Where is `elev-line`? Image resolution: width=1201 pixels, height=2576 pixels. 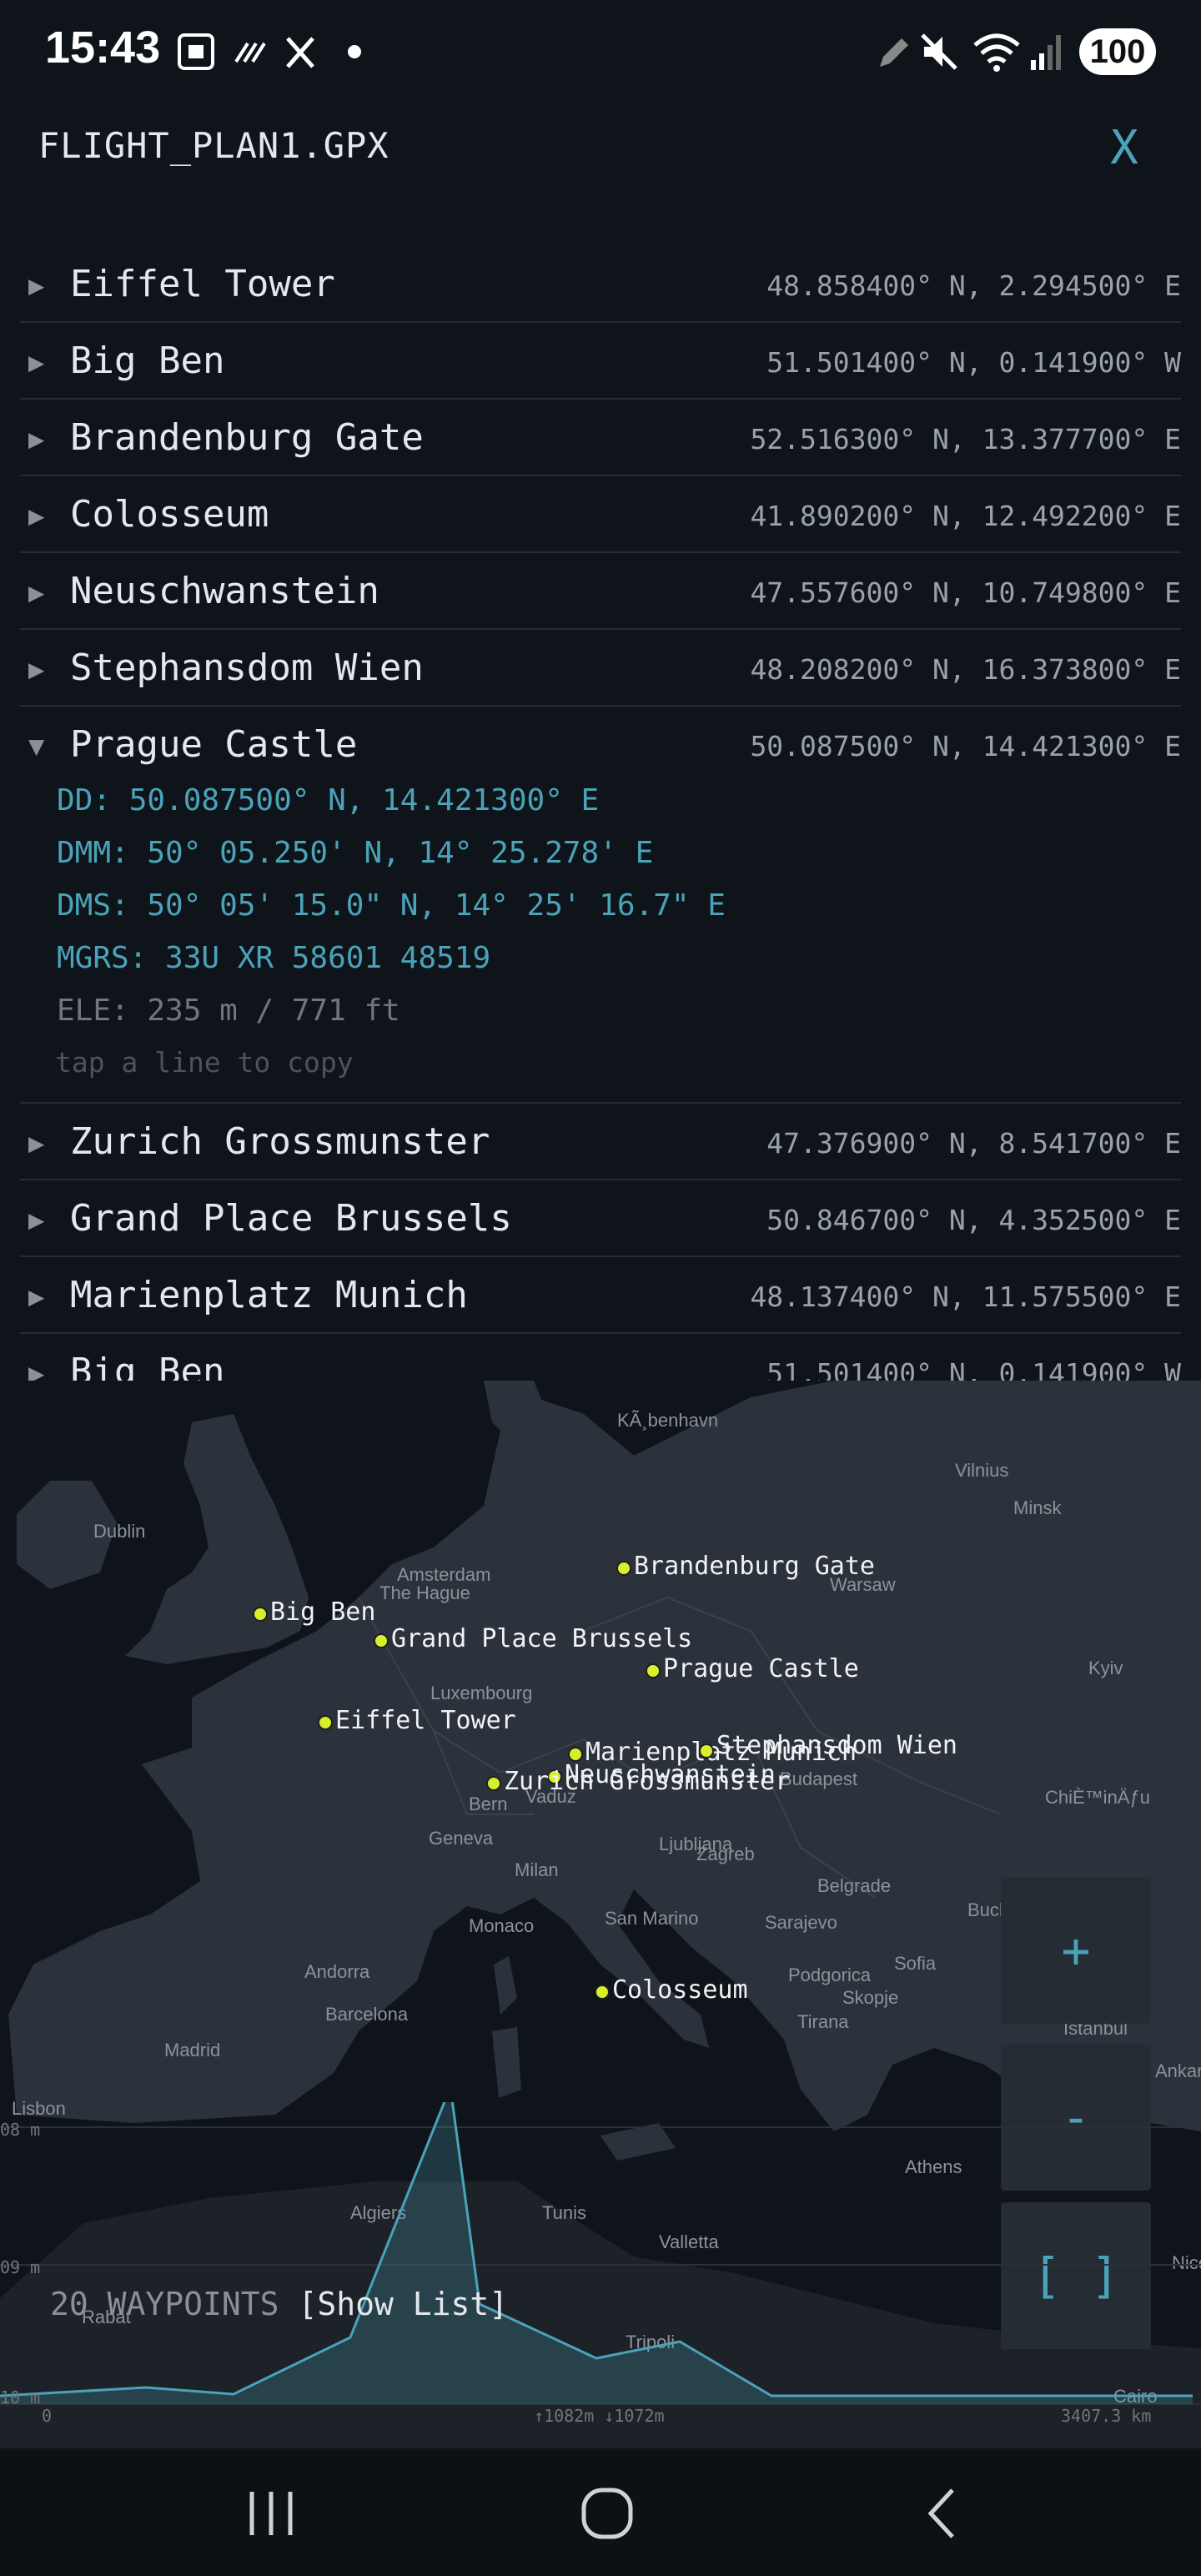
elev-line is located at coordinates (597, 2249).